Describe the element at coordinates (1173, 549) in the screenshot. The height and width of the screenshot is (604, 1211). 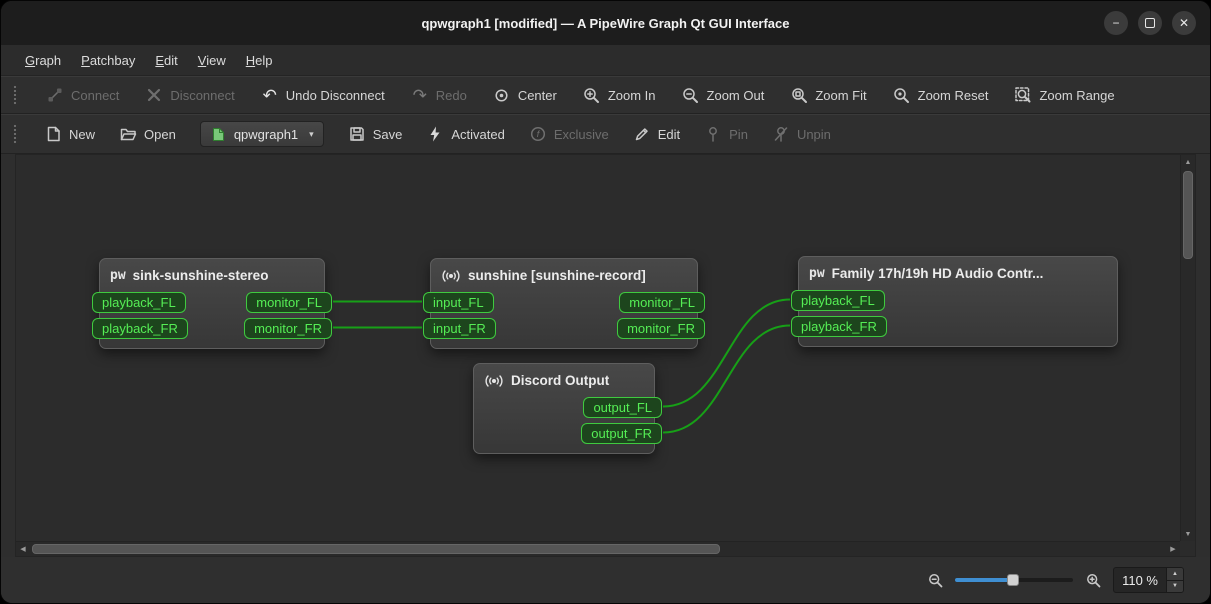
I see `scroll-right-arrow: ▶` at that location.